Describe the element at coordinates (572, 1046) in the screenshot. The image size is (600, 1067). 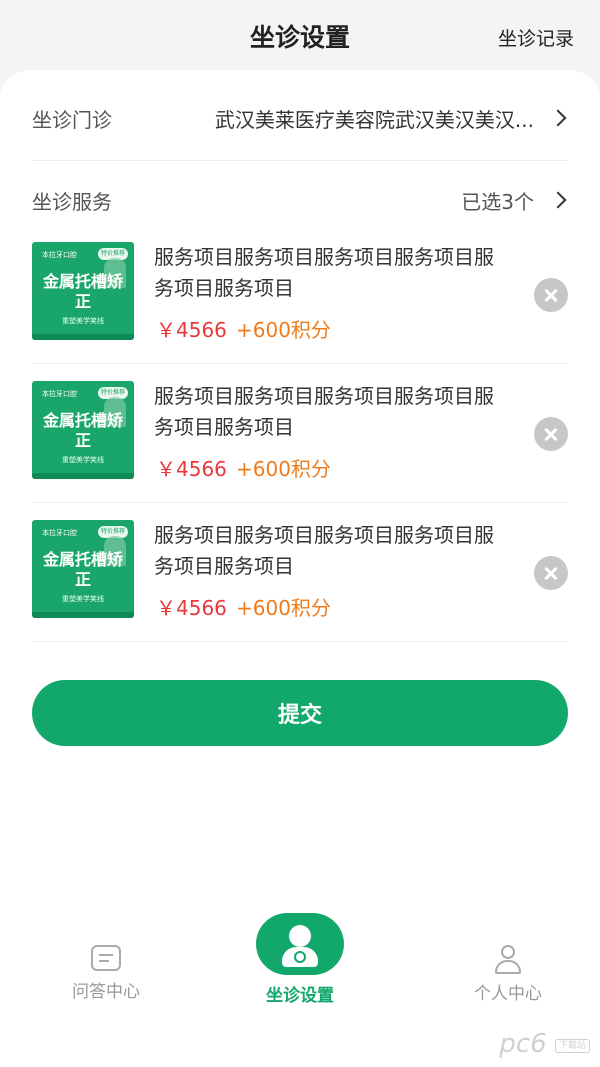
I see `watermark-badge: 下载站` at that location.